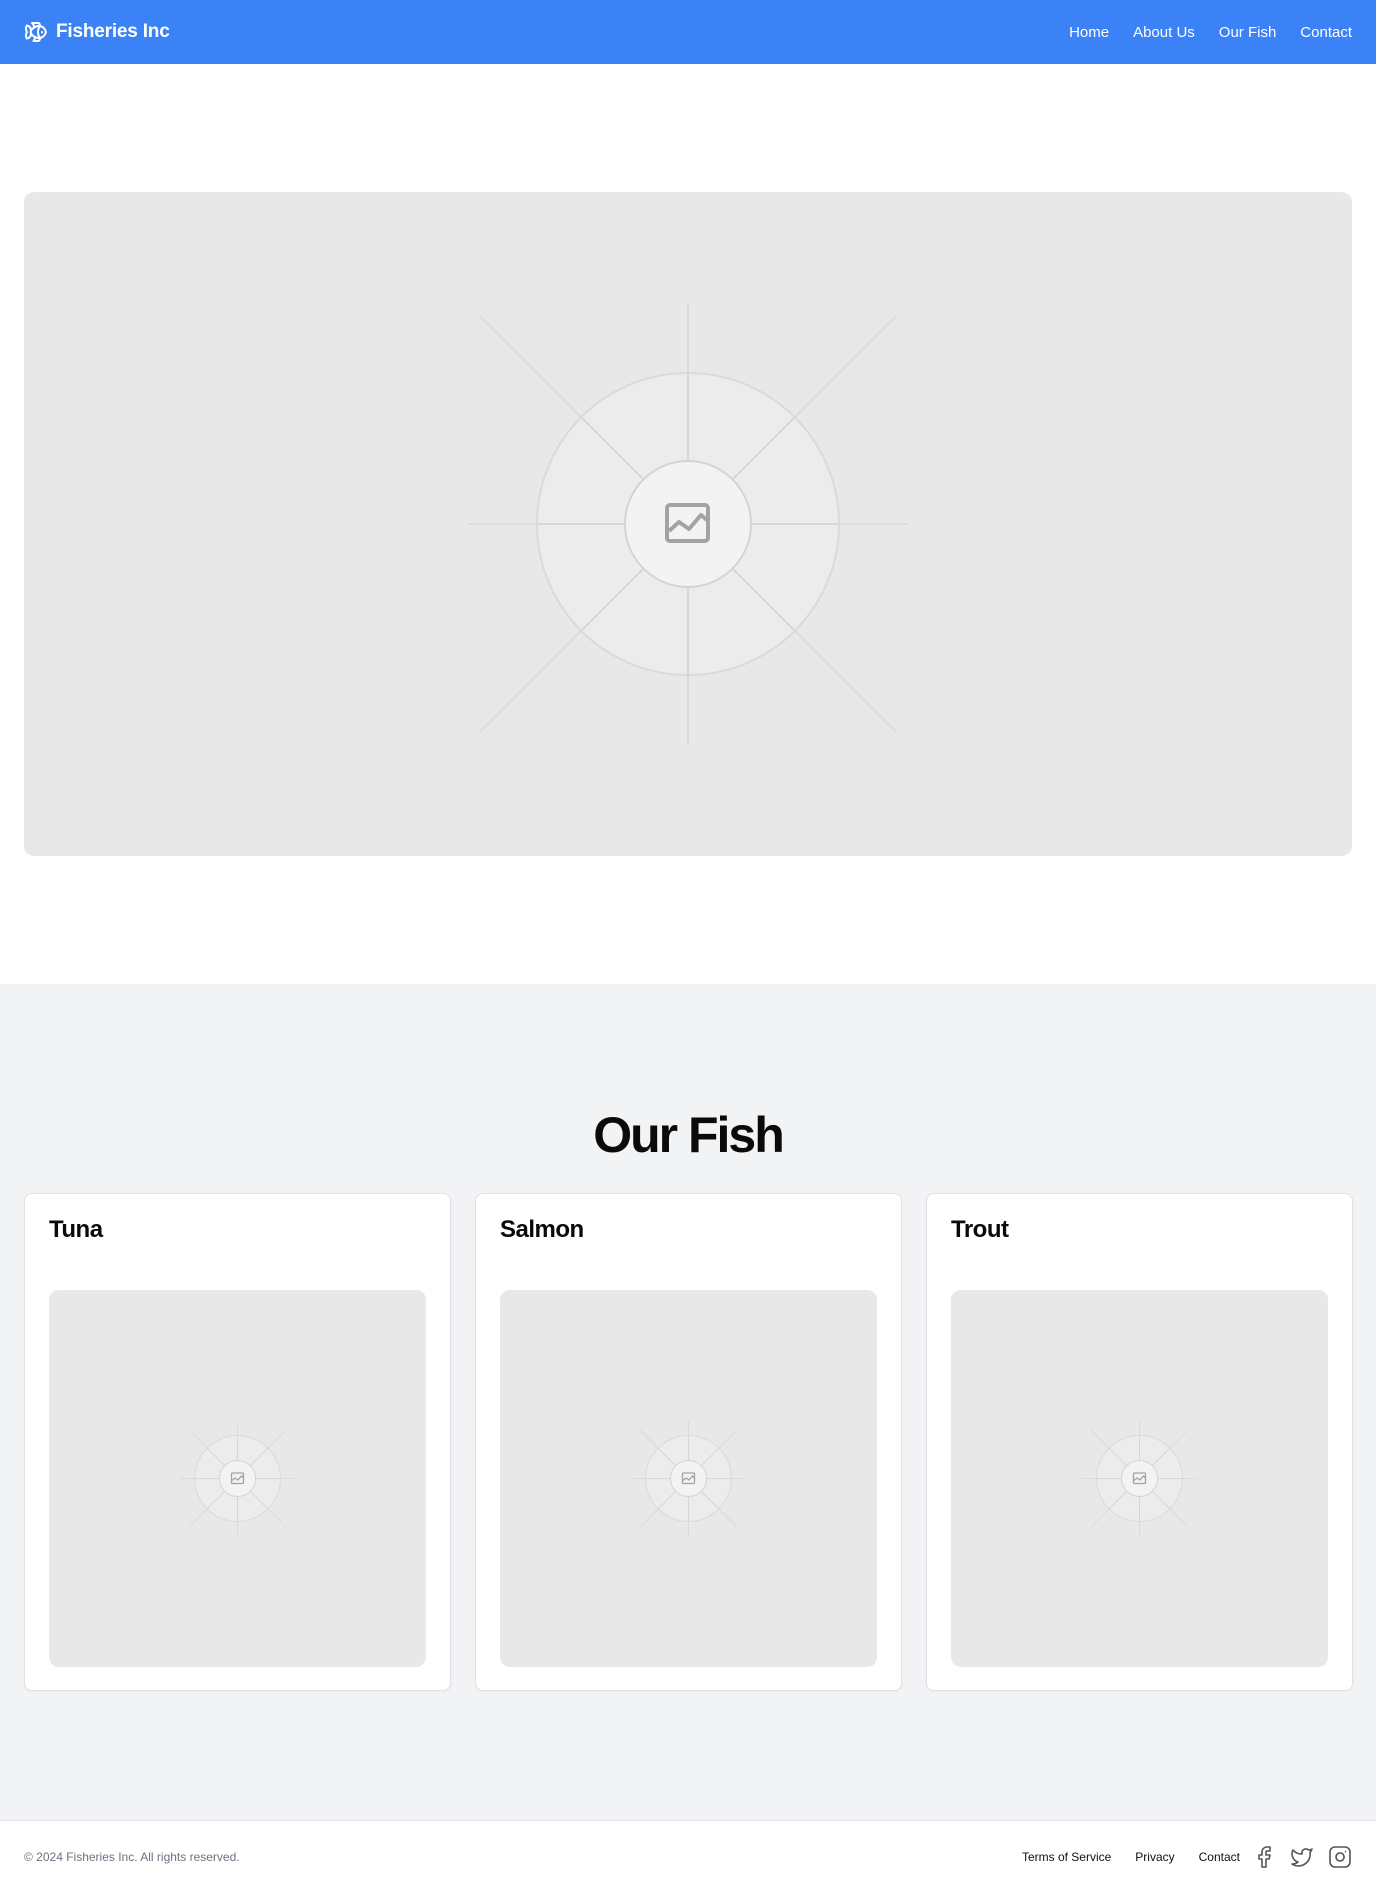 The height and width of the screenshot is (1892, 1376). I want to click on fish-card-tuna: Tuna, so click(237, 1442).